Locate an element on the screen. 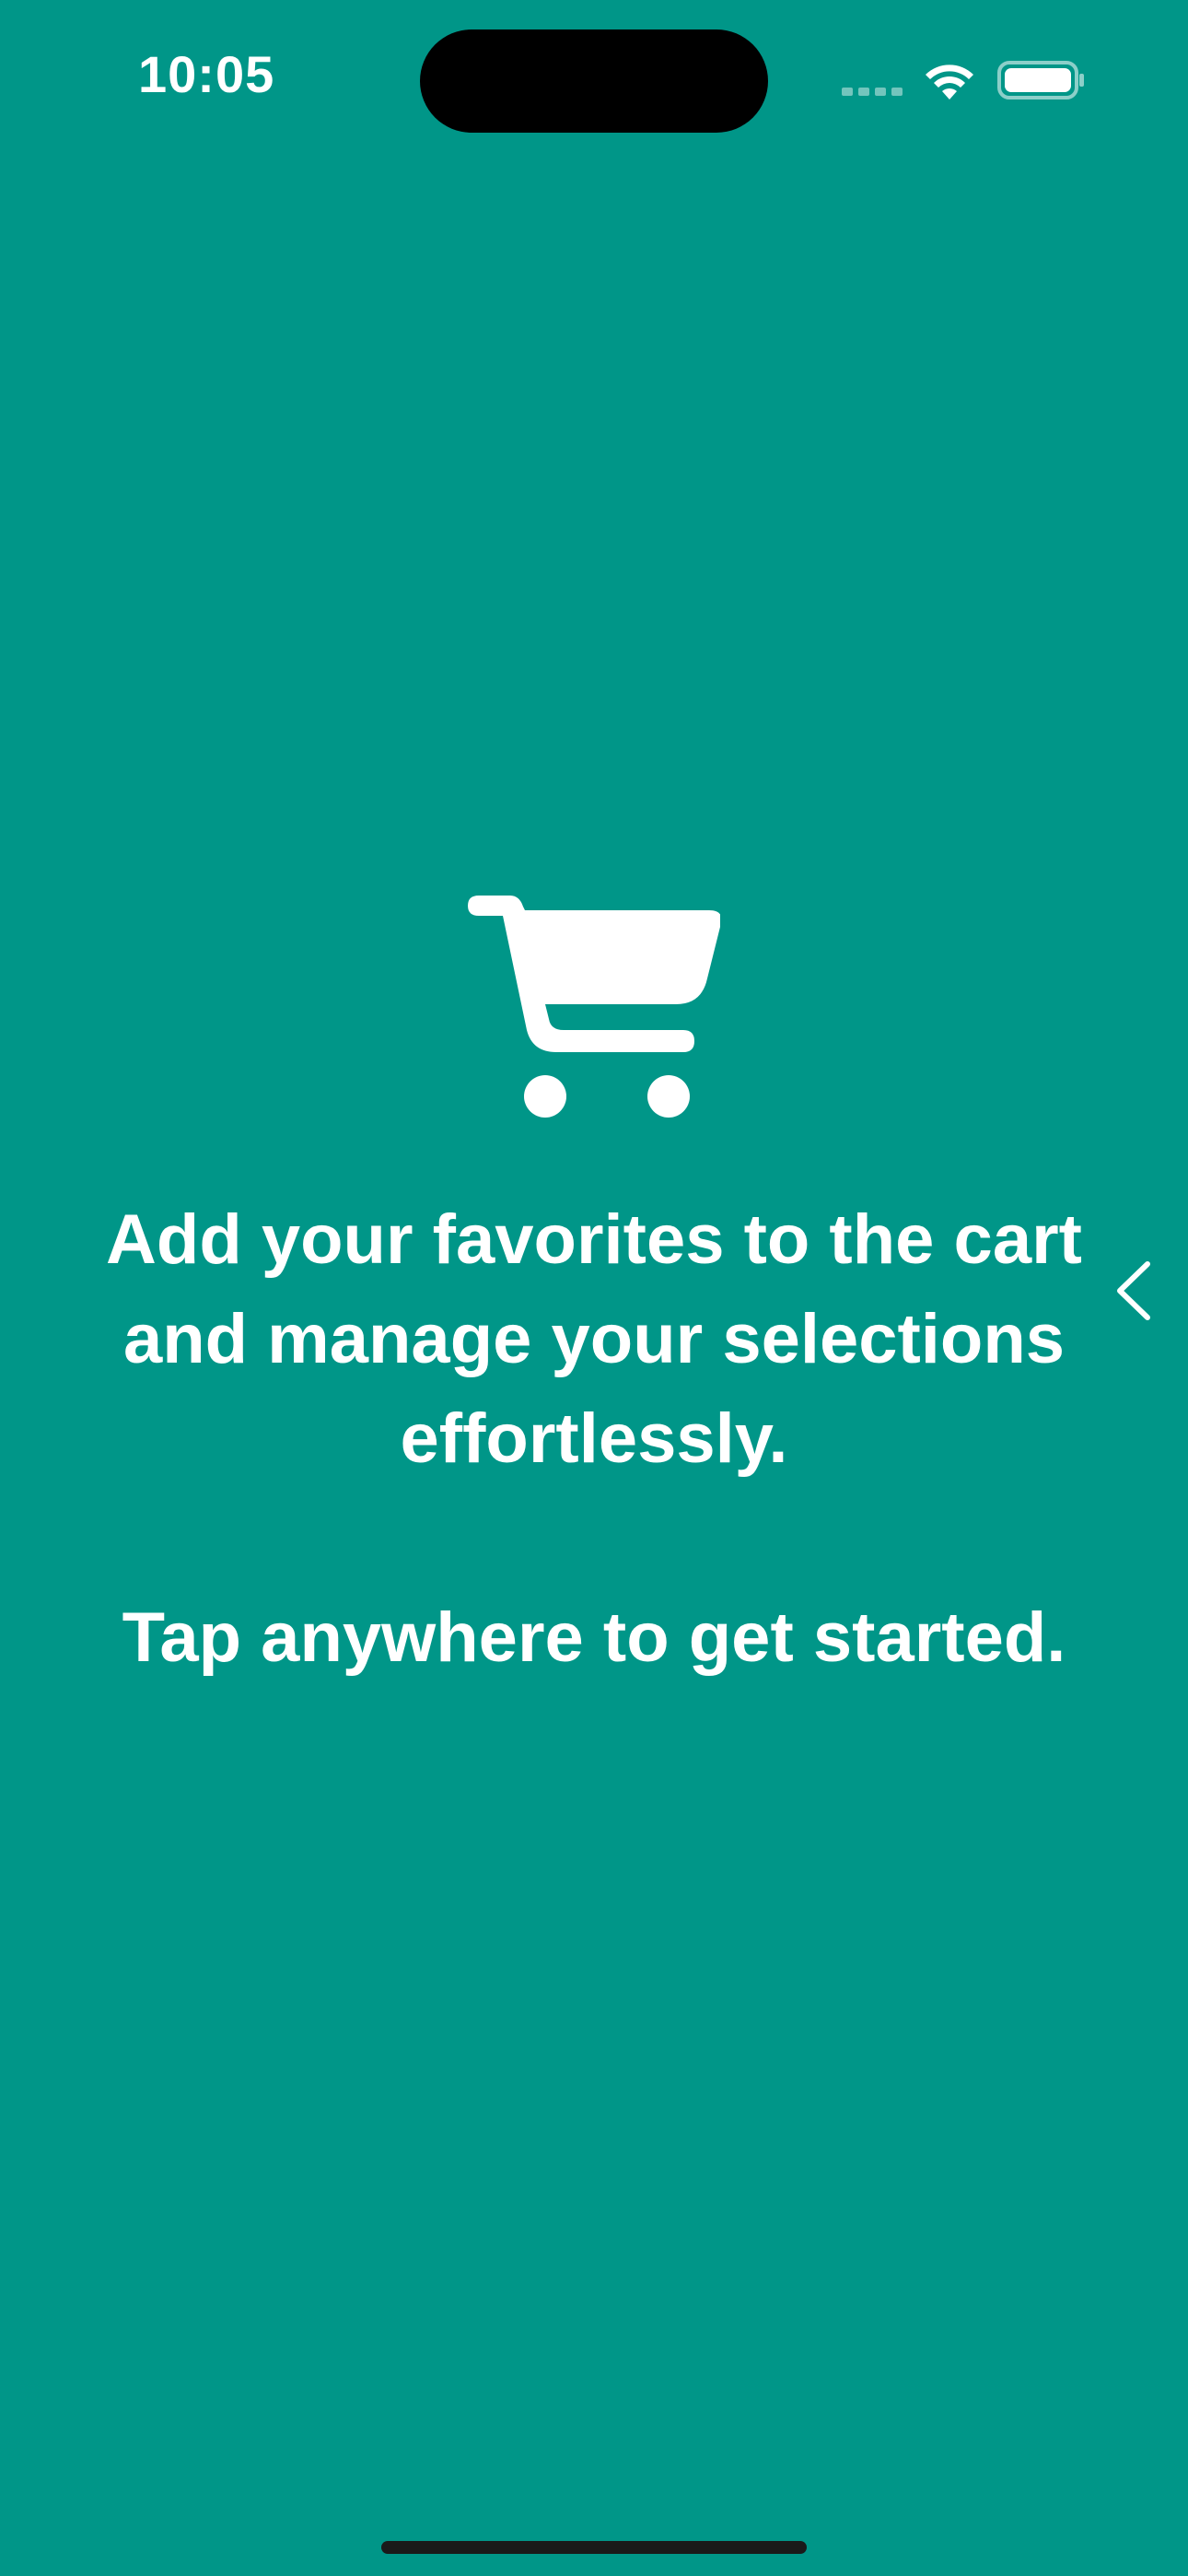 Image resolution: width=1188 pixels, height=2576 pixels. status-time: 10:05 is located at coordinates (206, 74).